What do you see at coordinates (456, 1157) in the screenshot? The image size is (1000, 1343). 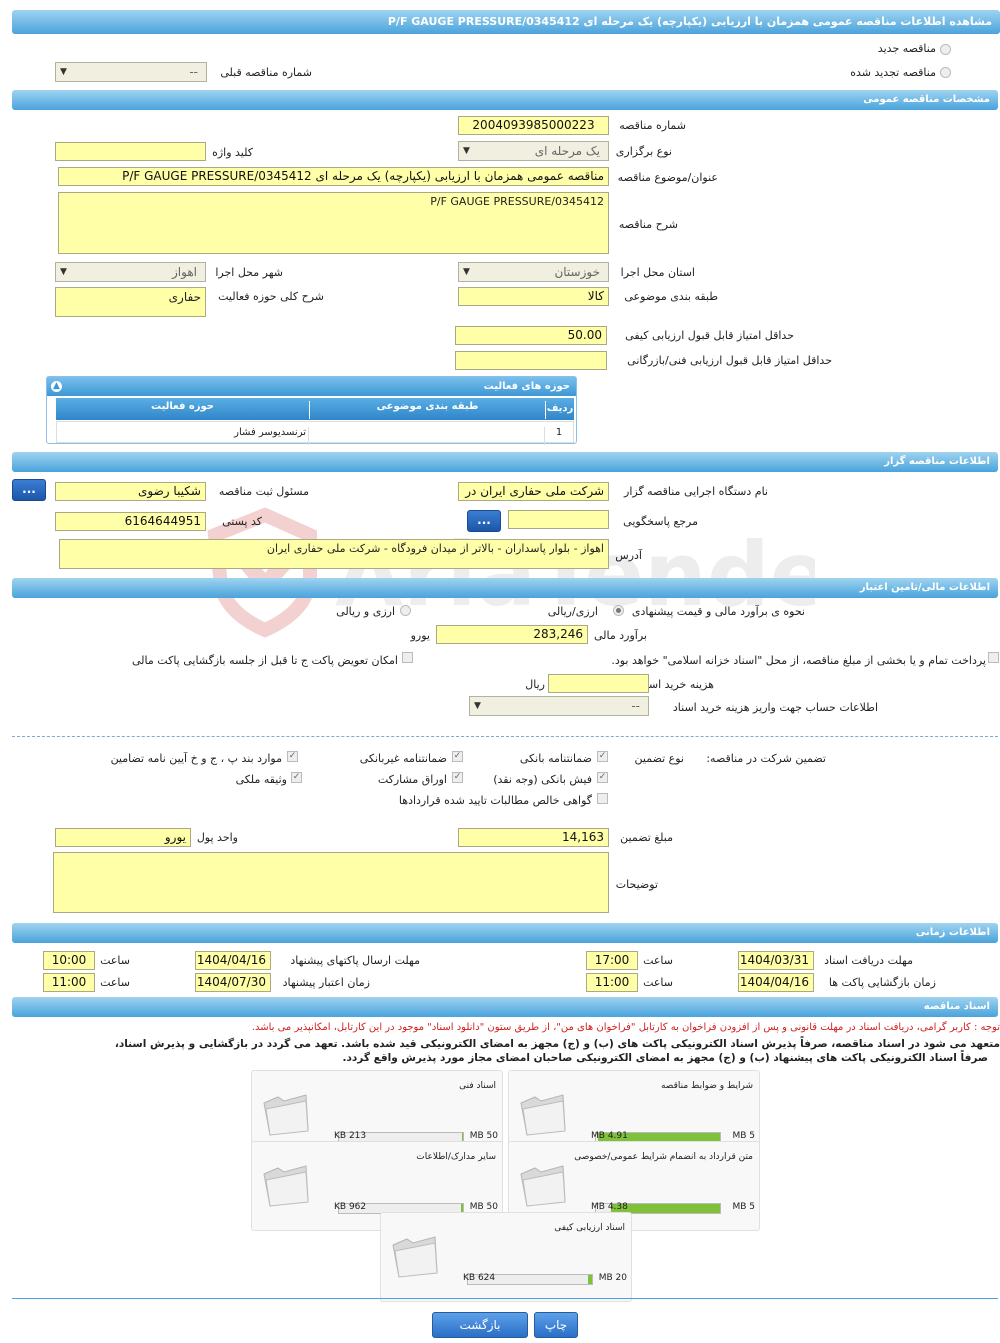 I see `document-name: سایر مدارک/اطلاعات` at bounding box center [456, 1157].